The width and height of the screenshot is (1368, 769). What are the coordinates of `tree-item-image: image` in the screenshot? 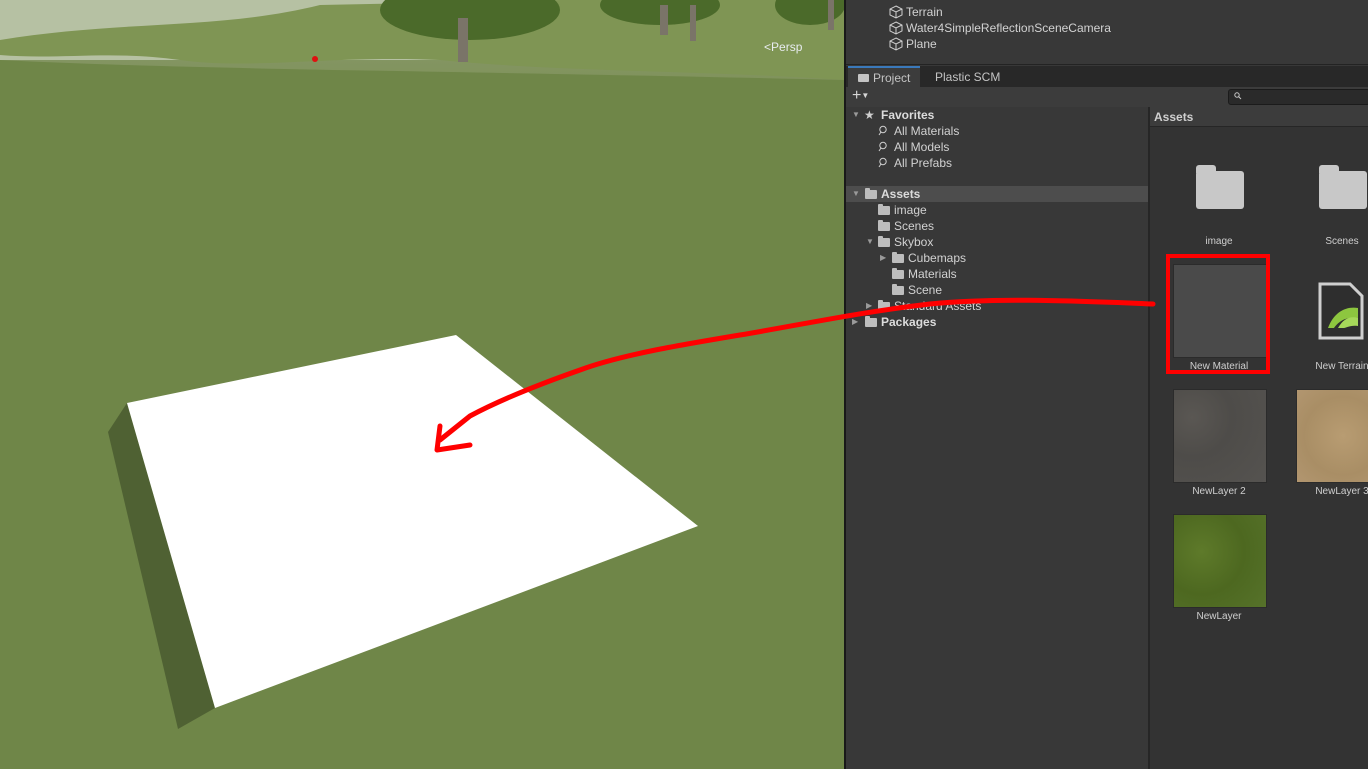 It's located at (997, 210).